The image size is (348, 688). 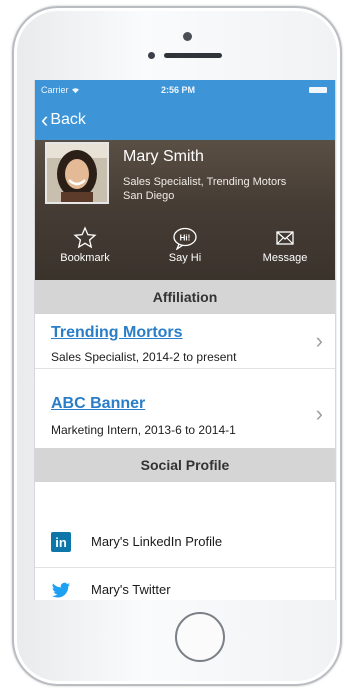 I want to click on say-hi-button: Hi! Say Hi, so click(x=185, y=249).